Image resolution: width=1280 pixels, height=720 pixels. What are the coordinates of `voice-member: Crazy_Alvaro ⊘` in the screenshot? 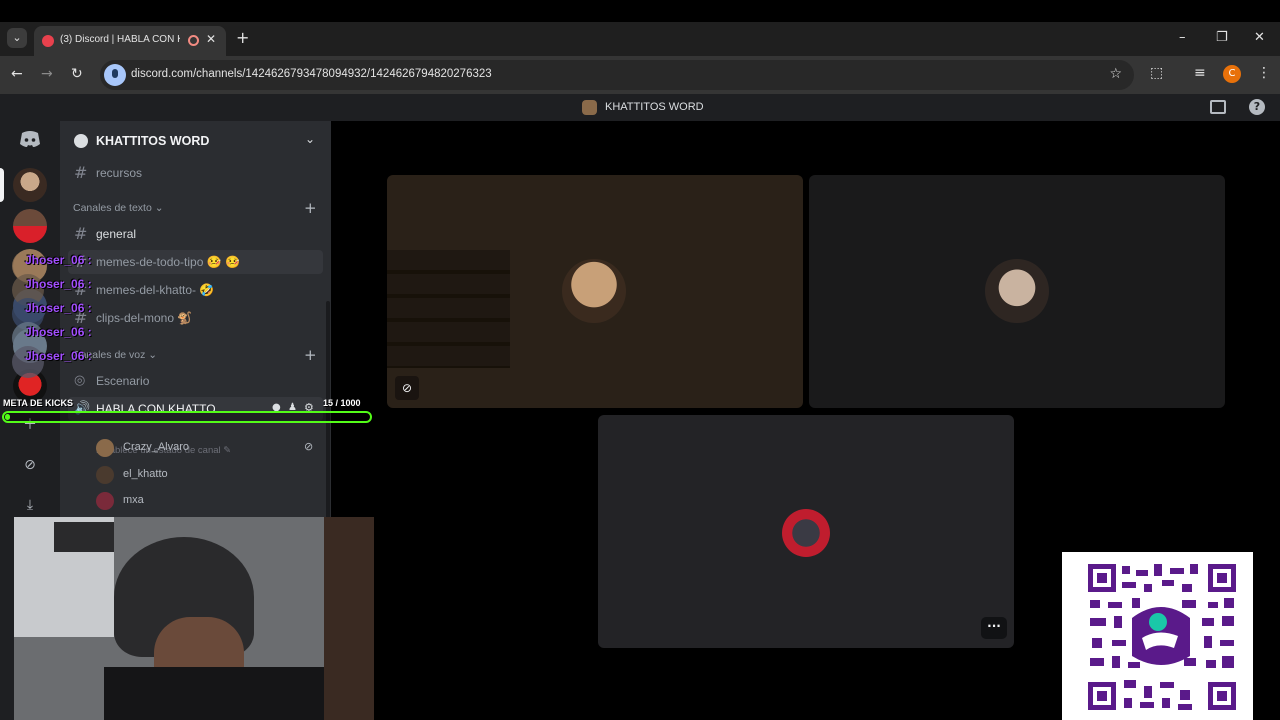 It's located at (208, 448).